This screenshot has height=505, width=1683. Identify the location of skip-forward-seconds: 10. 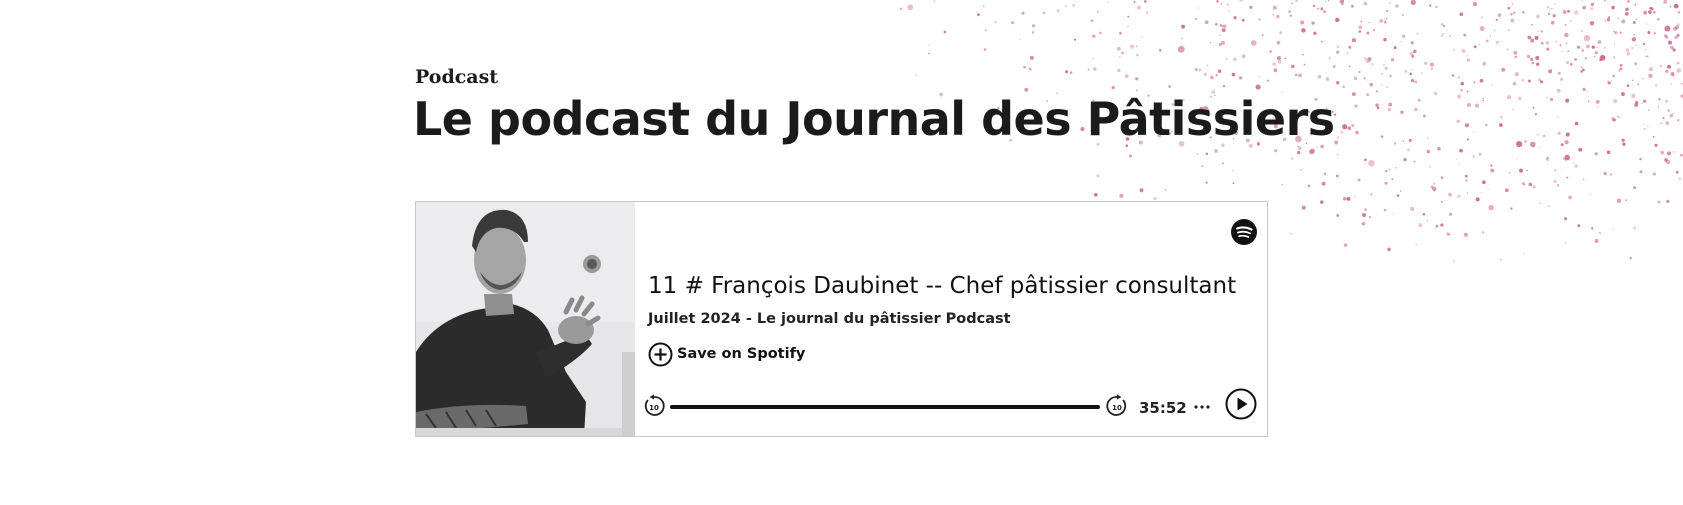
(1117, 408).